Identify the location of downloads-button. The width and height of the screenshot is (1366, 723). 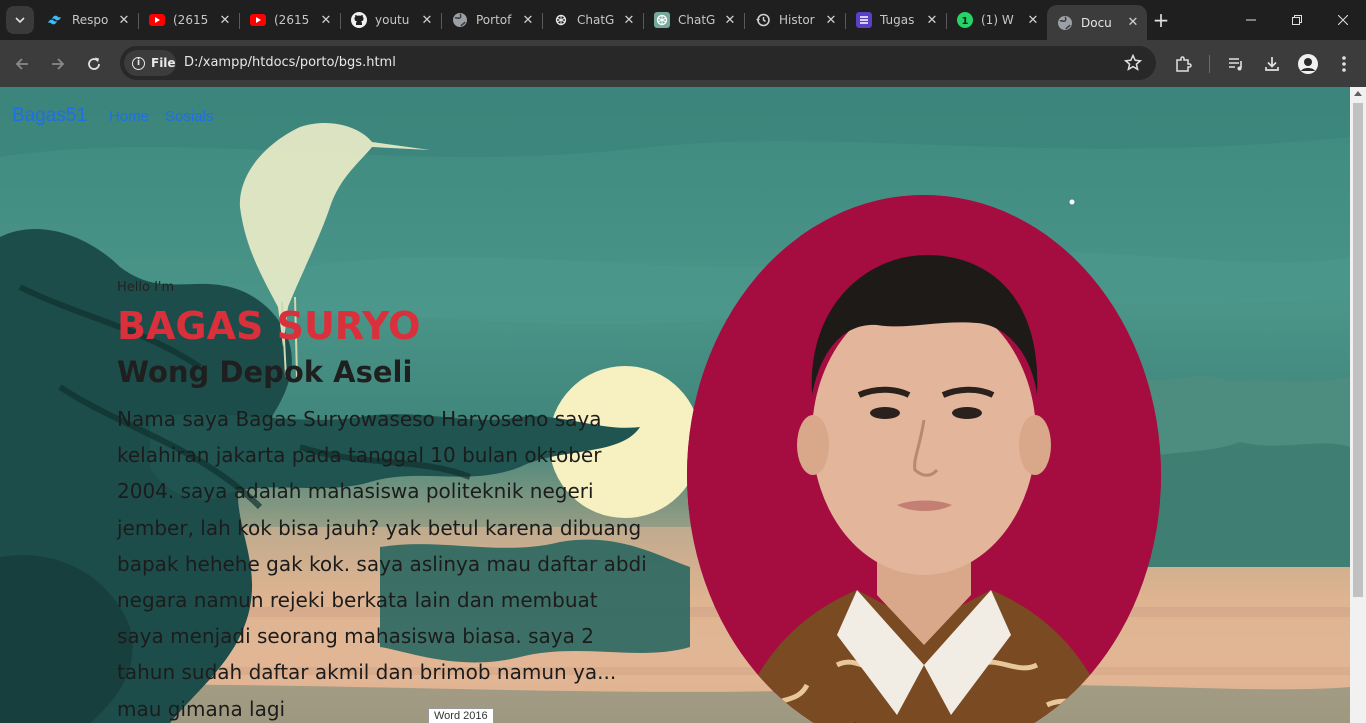
(1272, 64).